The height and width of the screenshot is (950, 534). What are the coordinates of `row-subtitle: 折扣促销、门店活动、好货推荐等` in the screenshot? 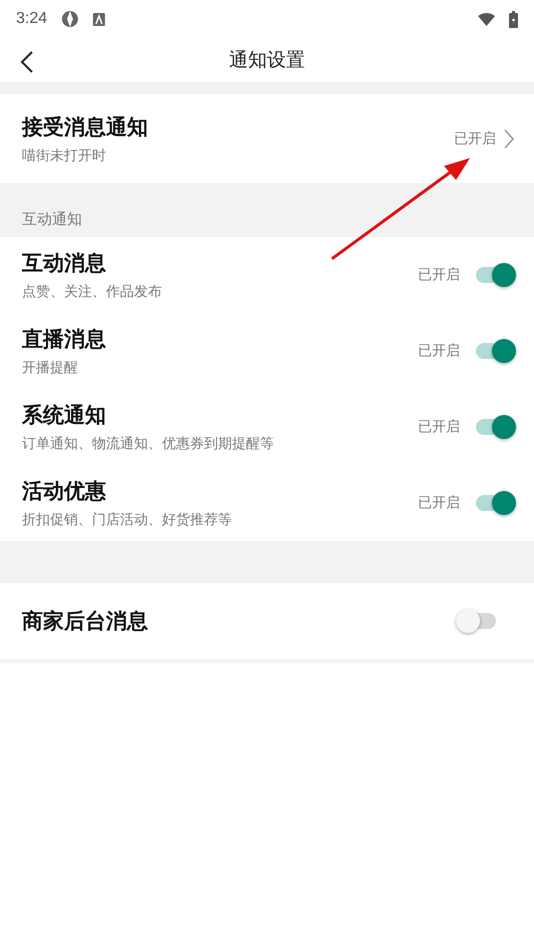 It's located at (127, 520).